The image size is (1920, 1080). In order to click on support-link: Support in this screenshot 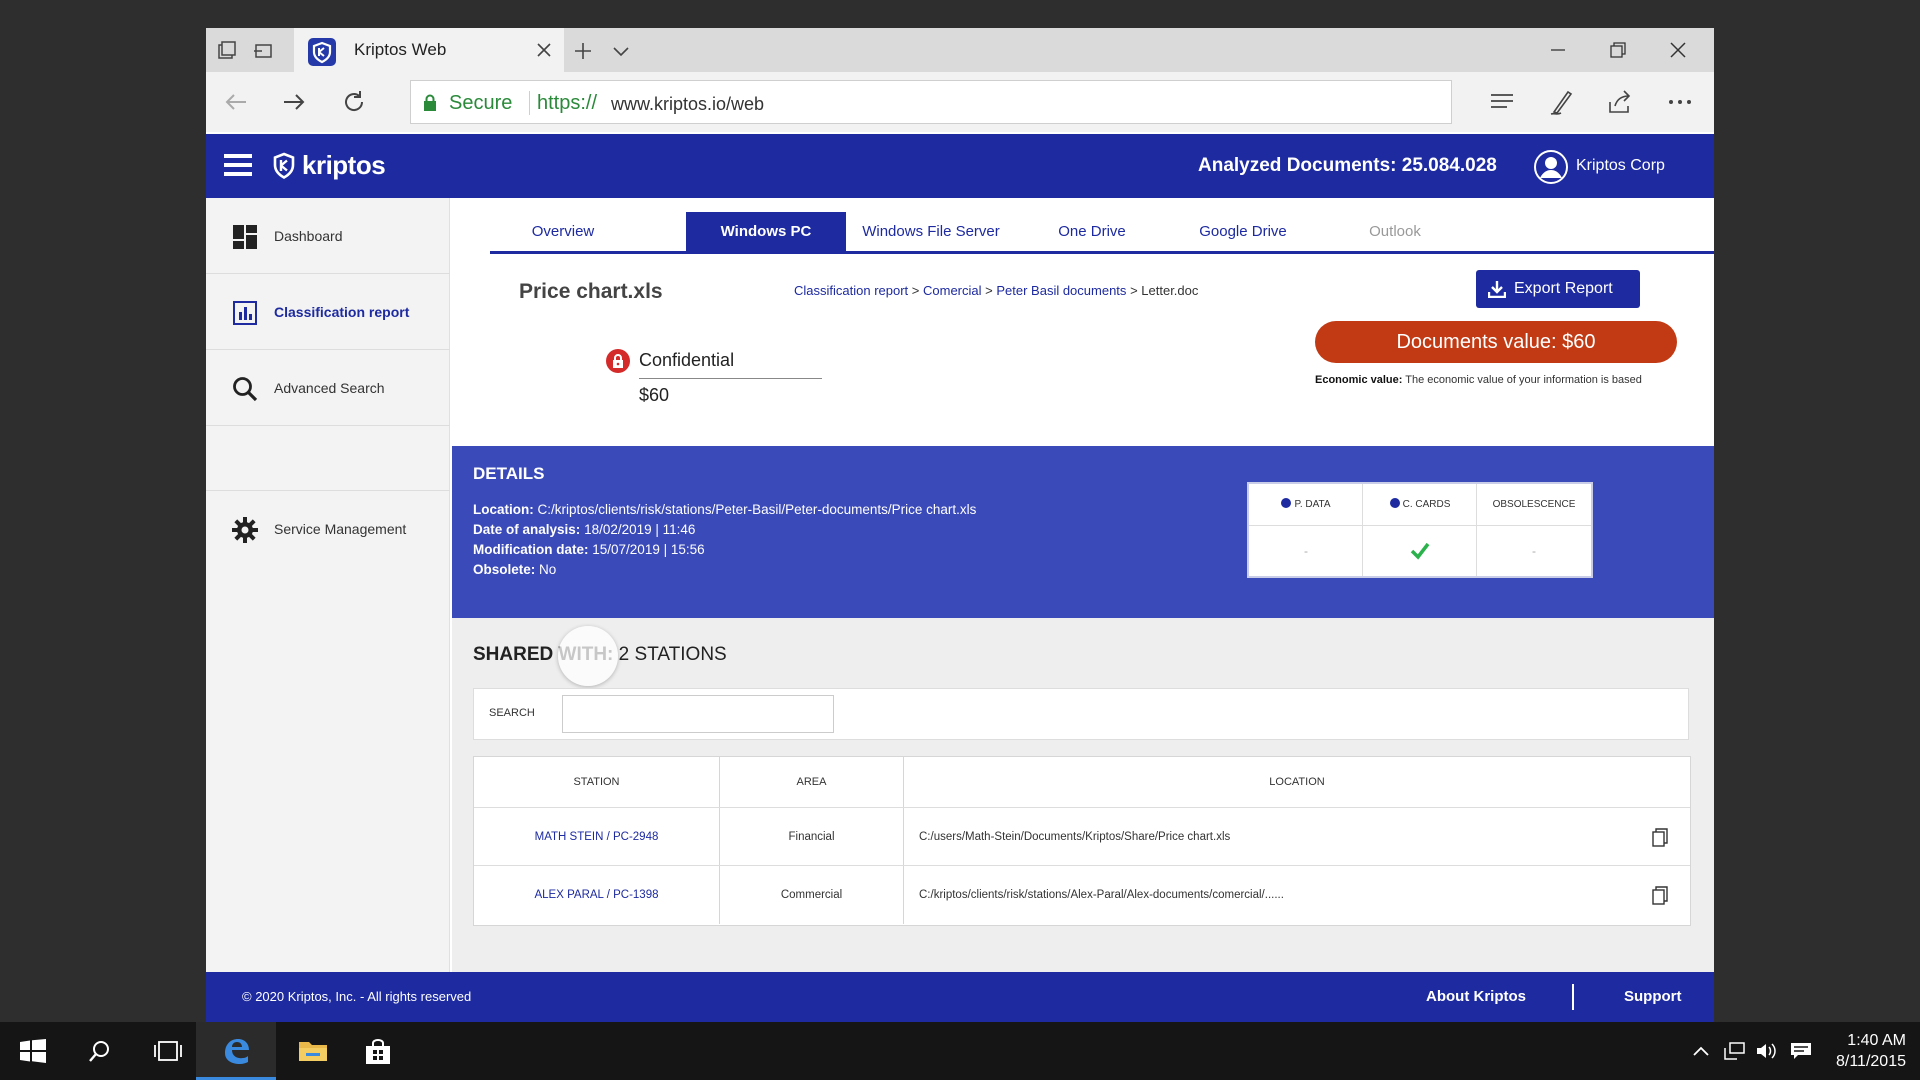, I will do `click(1653, 996)`.